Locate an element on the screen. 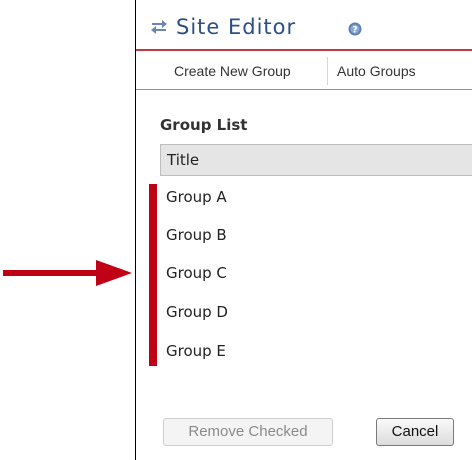 This screenshot has height=460, width=472. annotation-arrow is located at coordinates (67, 273).